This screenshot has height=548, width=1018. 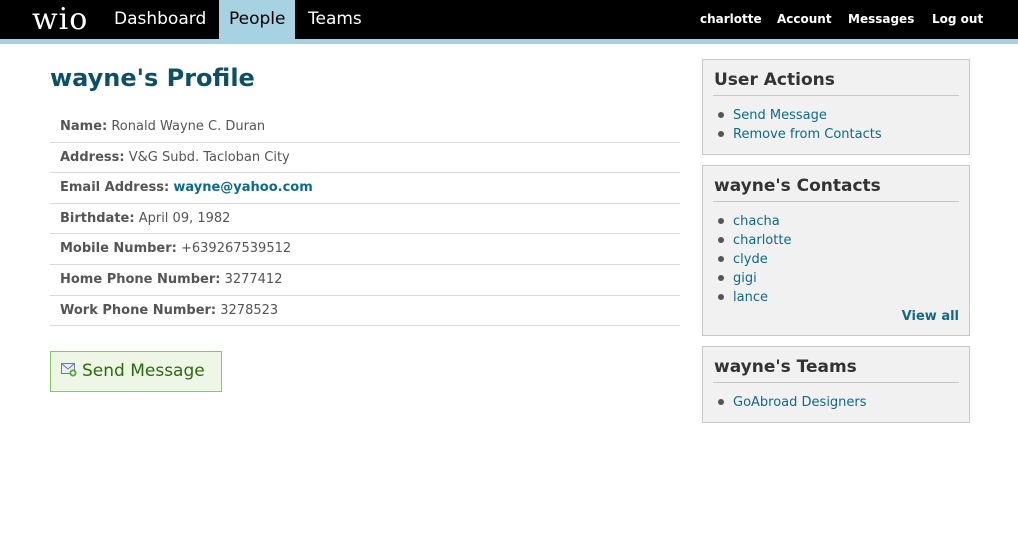 What do you see at coordinates (836, 184) in the screenshot?
I see `contacts-title: wayne's Contacts` at bounding box center [836, 184].